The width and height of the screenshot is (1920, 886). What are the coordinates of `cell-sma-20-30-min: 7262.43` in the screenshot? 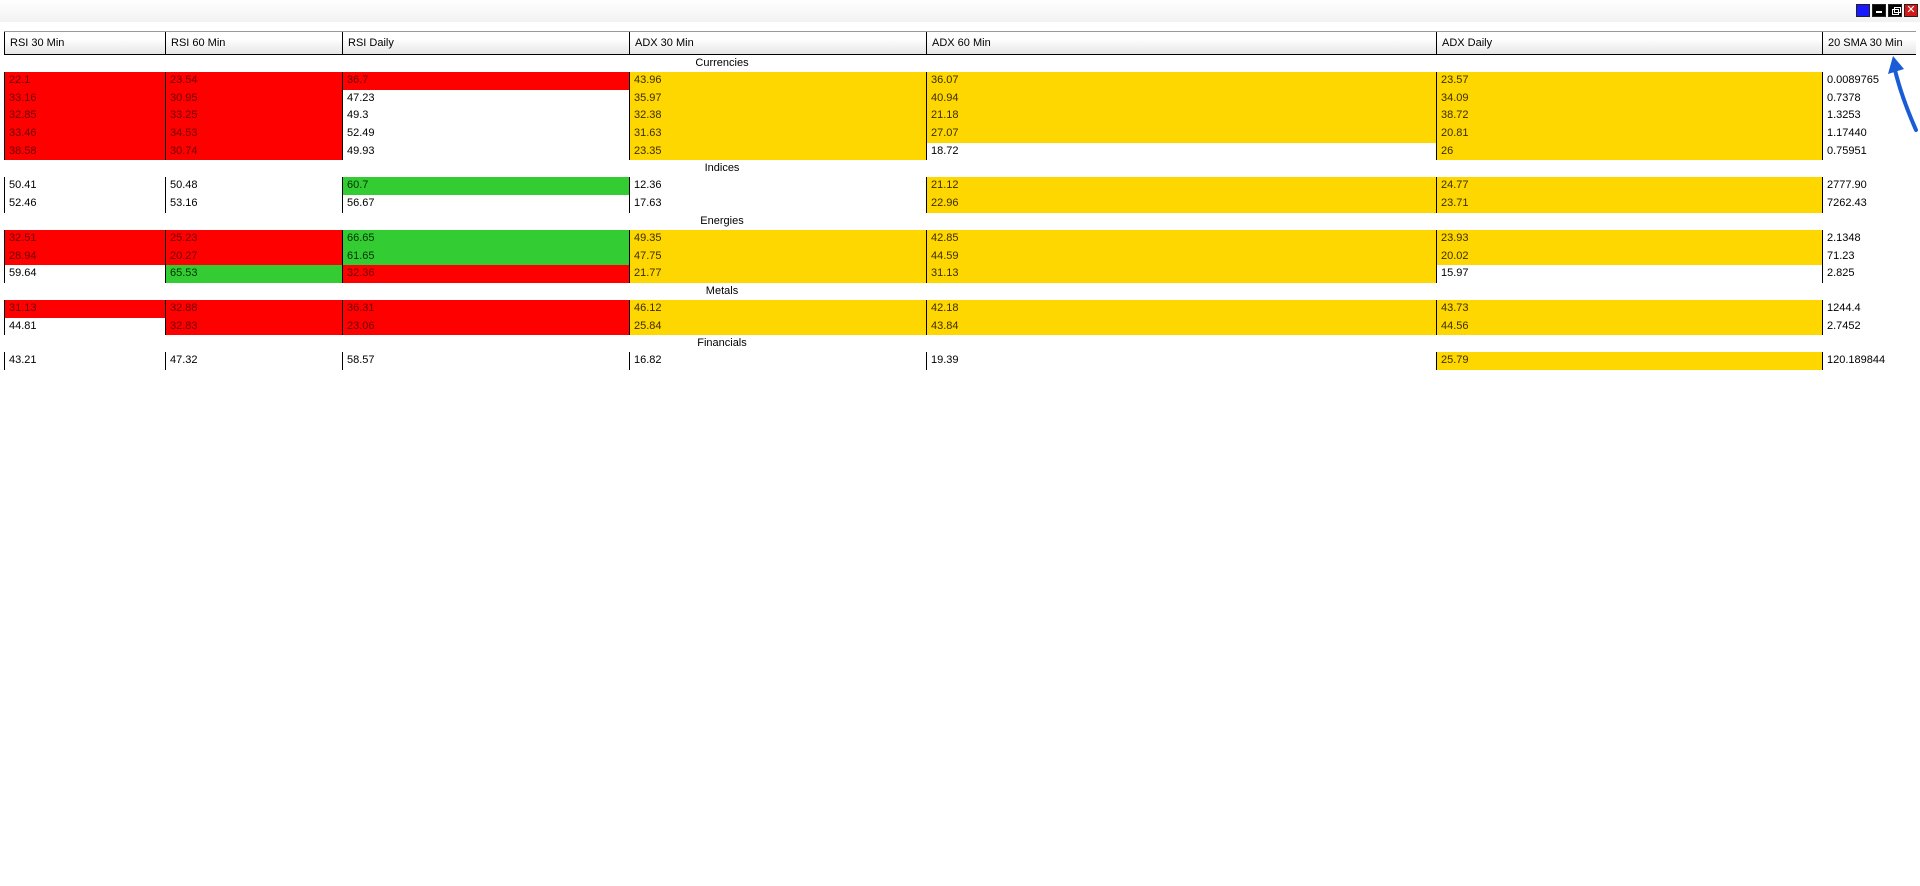 It's located at (1869, 204).